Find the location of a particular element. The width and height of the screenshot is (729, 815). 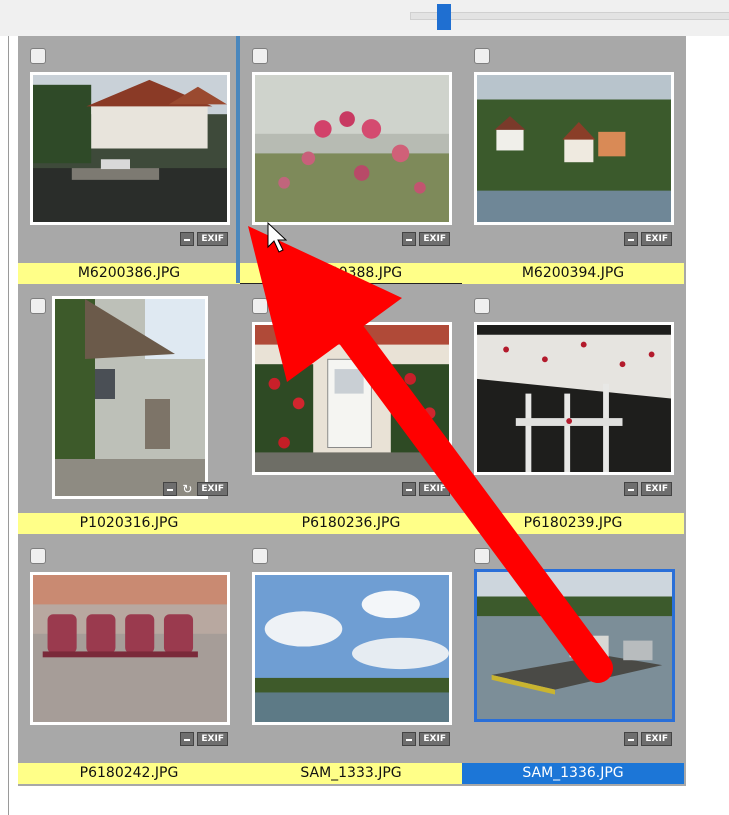

thumbnail-cell: ↻ EXIF P1020316.JPG is located at coordinates (129, 411).